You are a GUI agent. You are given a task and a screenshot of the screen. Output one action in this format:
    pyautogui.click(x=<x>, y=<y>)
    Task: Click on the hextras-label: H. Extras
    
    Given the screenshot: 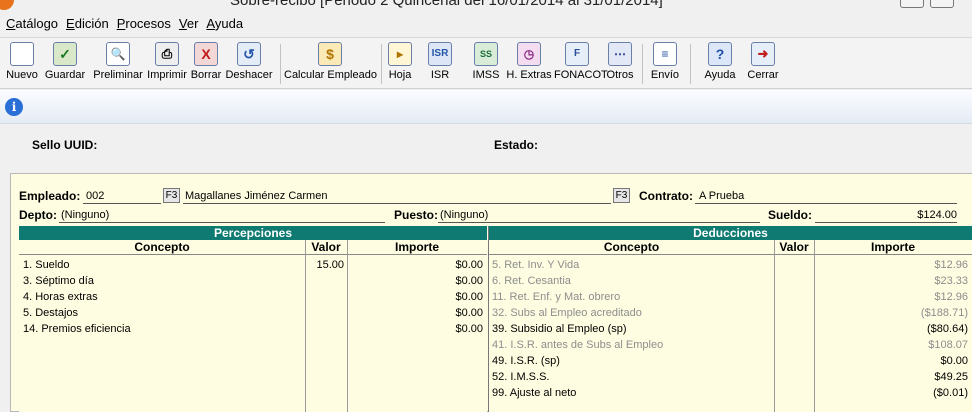 What is the action you would take?
    pyautogui.click(x=529, y=75)
    